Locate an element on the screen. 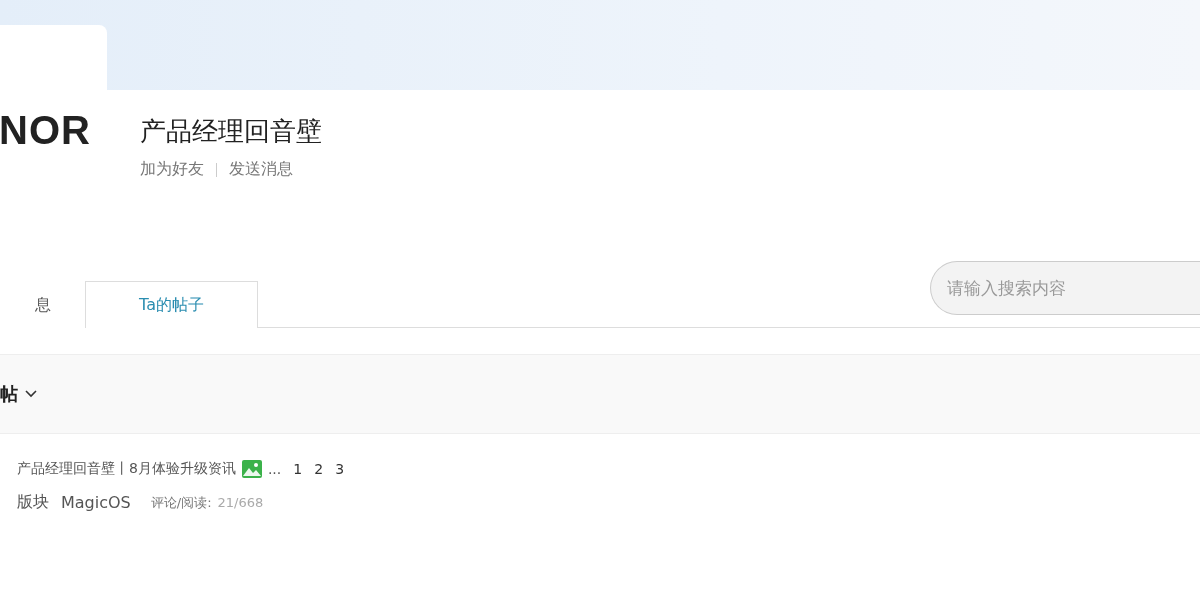 Image resolution: width=1200 pixels, height=600 pixels. page-link: 1 is located at coordinates (298, 469).